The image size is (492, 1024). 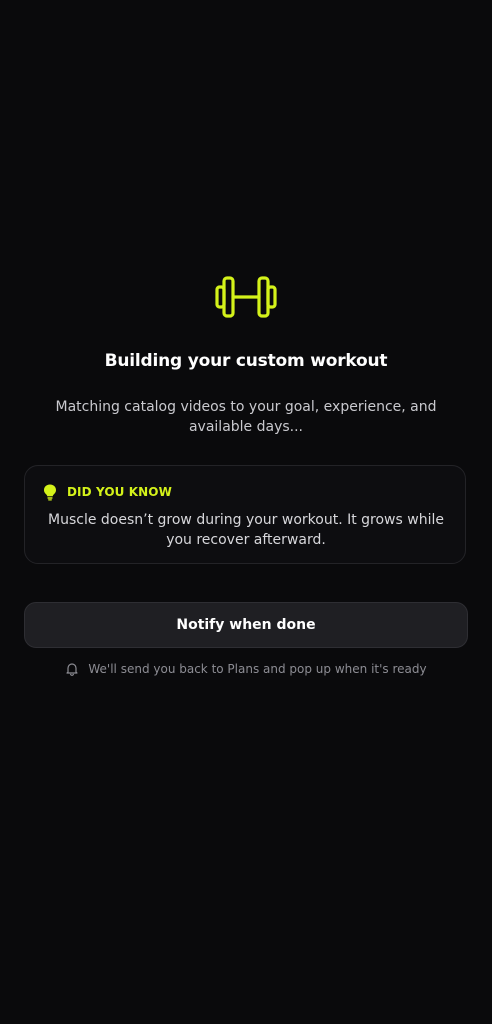 I want to click on tip-header: DID YOU KNOW, so click(x=107, y=492).